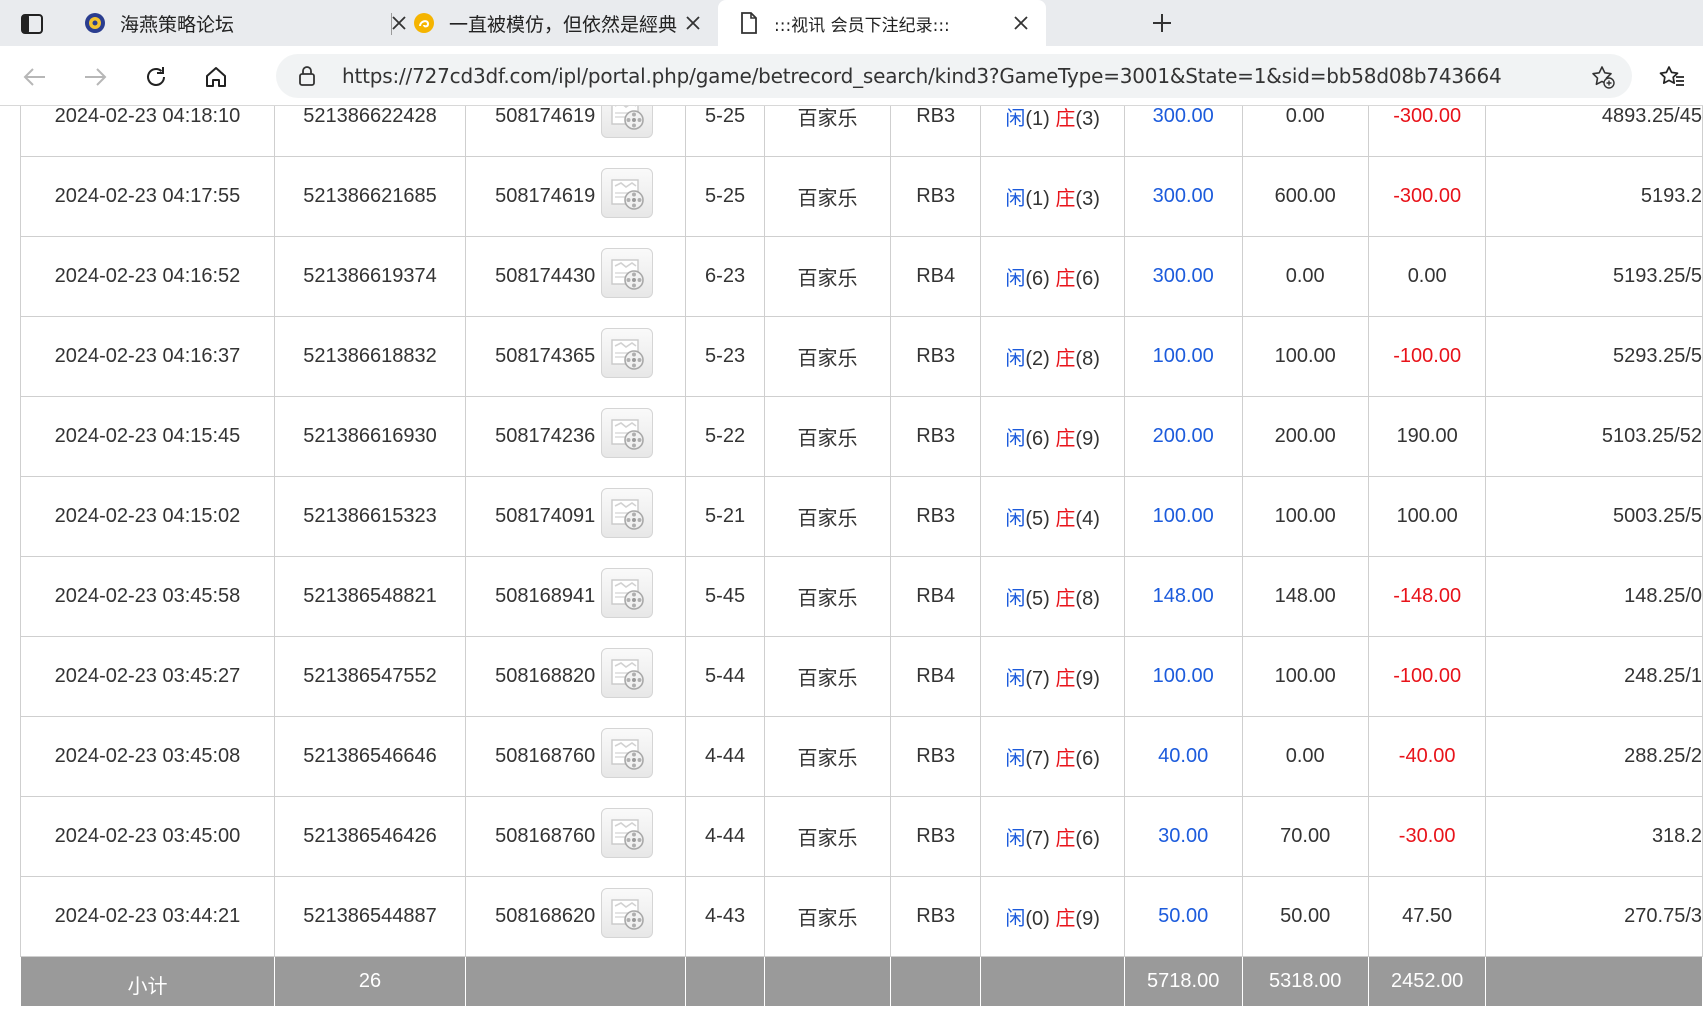 This screenshot has height=1013, width=1703. I want to click on subtotal-empty-cell, so click(827, 981).